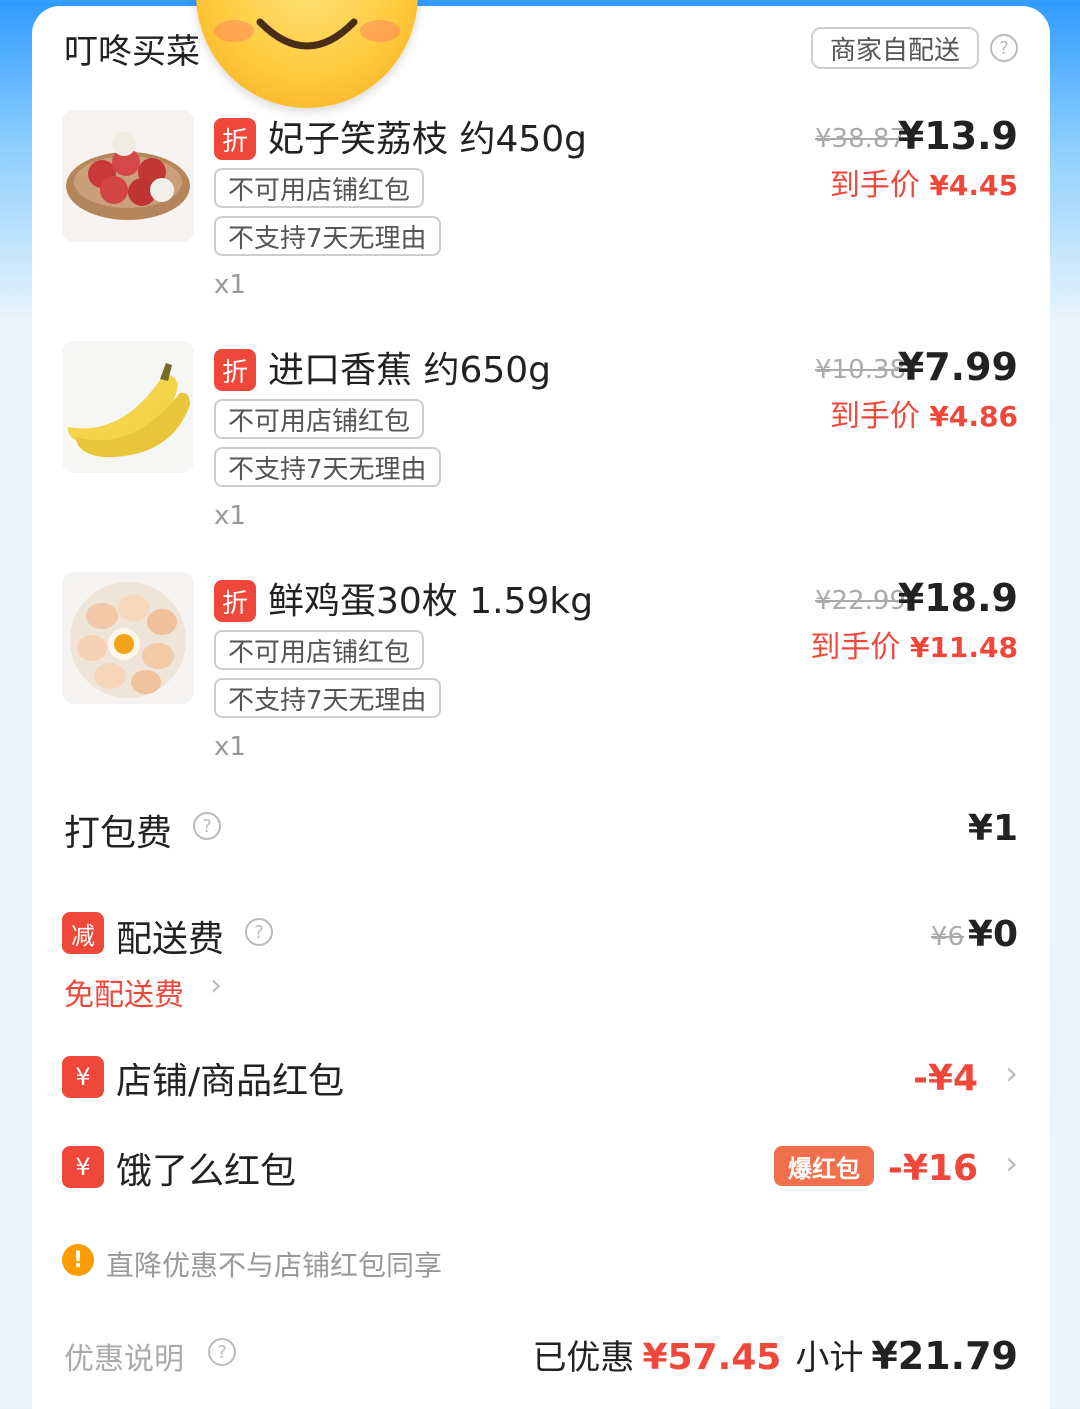 Image resolution: width=1080 pixels, height=1409 pixels. Describe the element at coordinates (170, 939) in the screenshot. I see `delivery-fee-label: 配送费` at that location.